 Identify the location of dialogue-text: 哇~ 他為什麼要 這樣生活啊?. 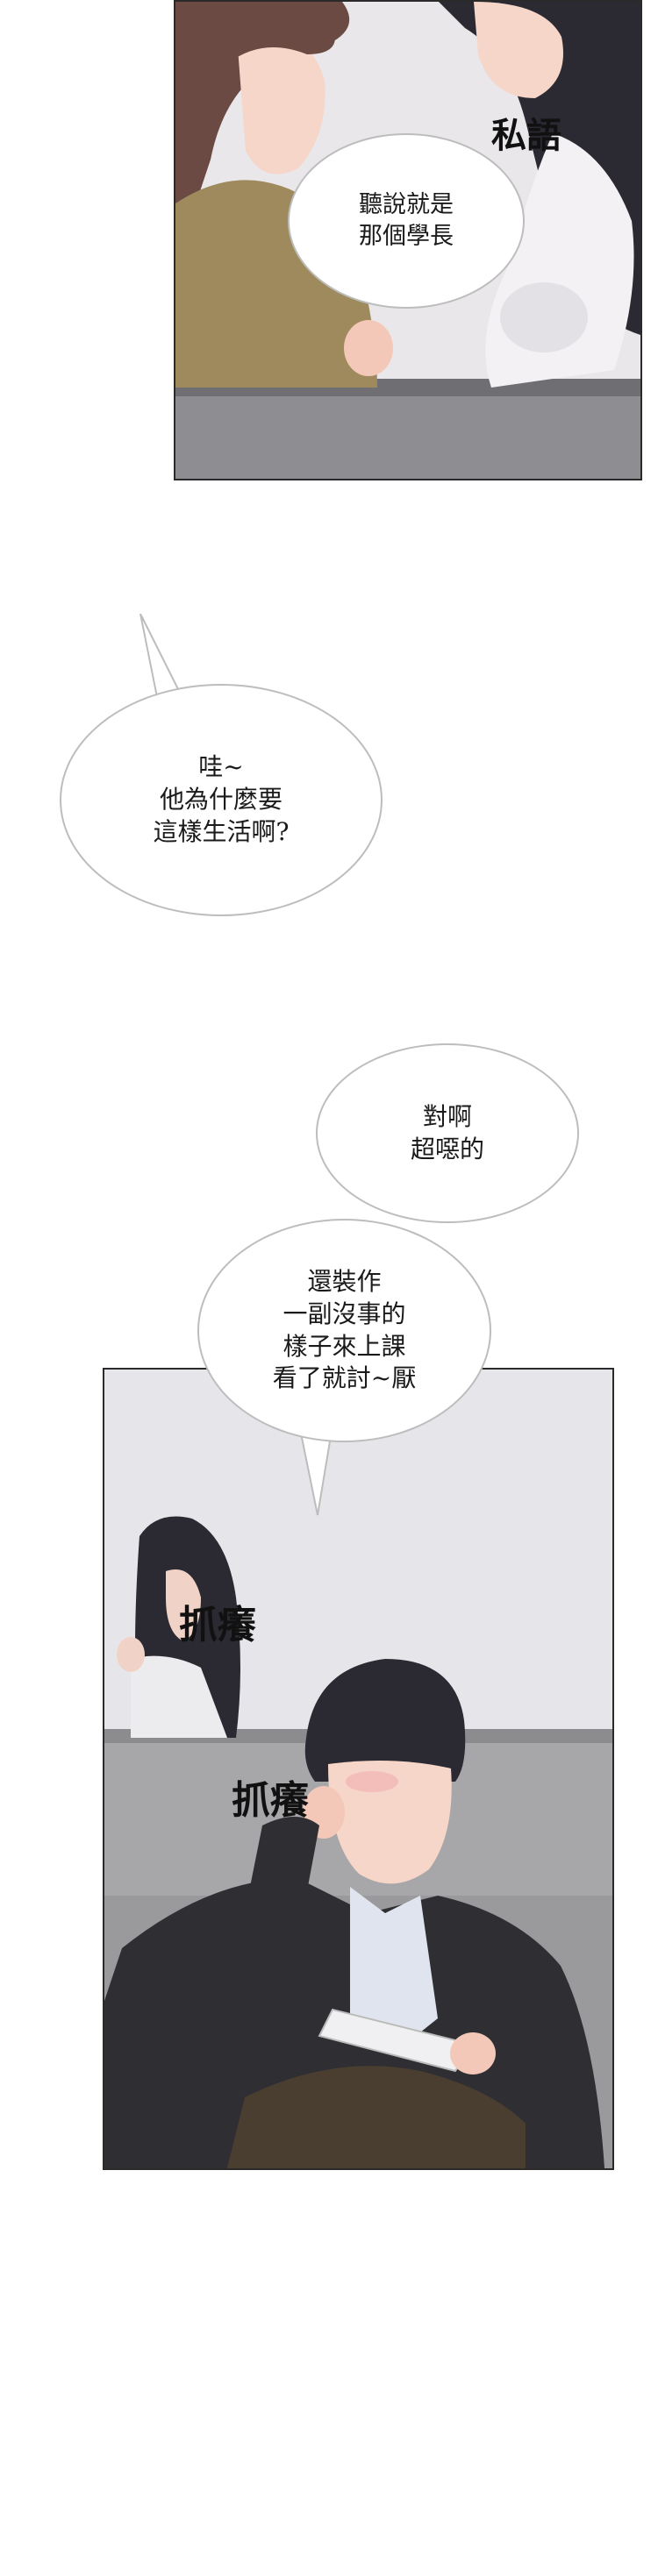
(221, 799).